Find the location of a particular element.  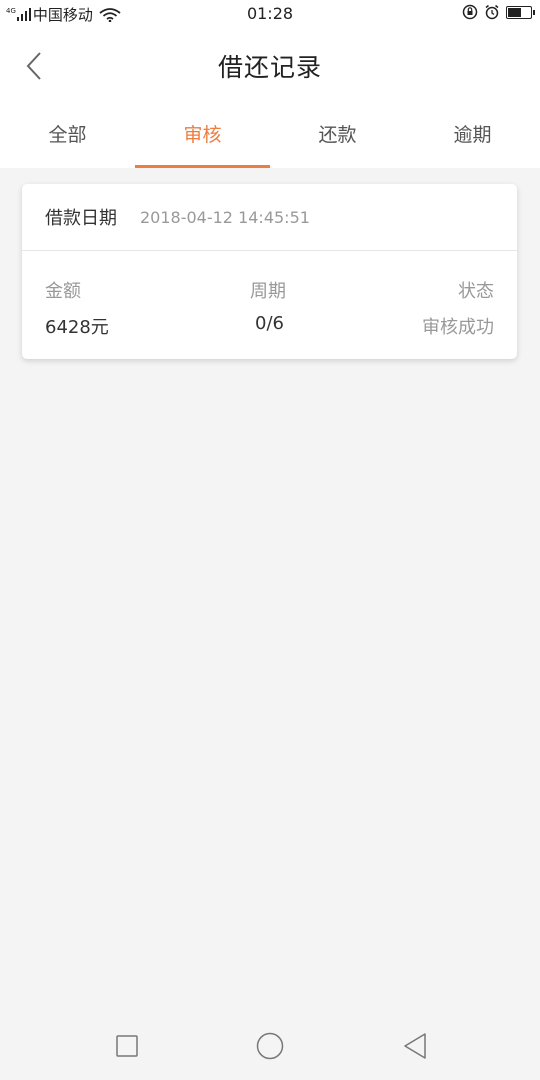

loan-date-value: 2018-04-12 14:45:51 is located at coordinates (225, 217).